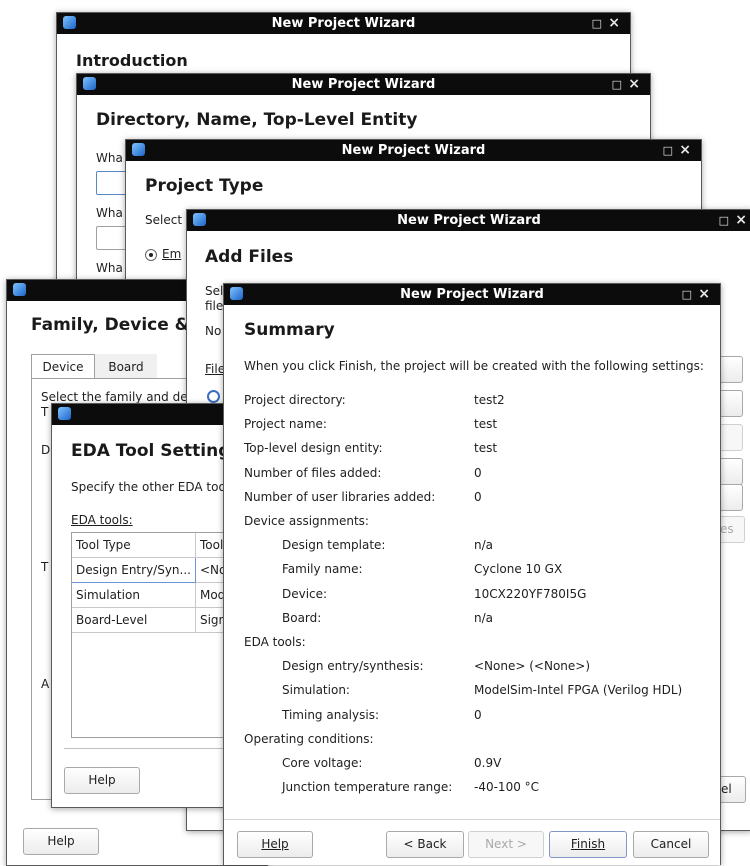  What do you see at coordinates (151, 451) in the screenshot?
I see `page-heading: EDA Tool Setting` at bounding box center [151, 451].